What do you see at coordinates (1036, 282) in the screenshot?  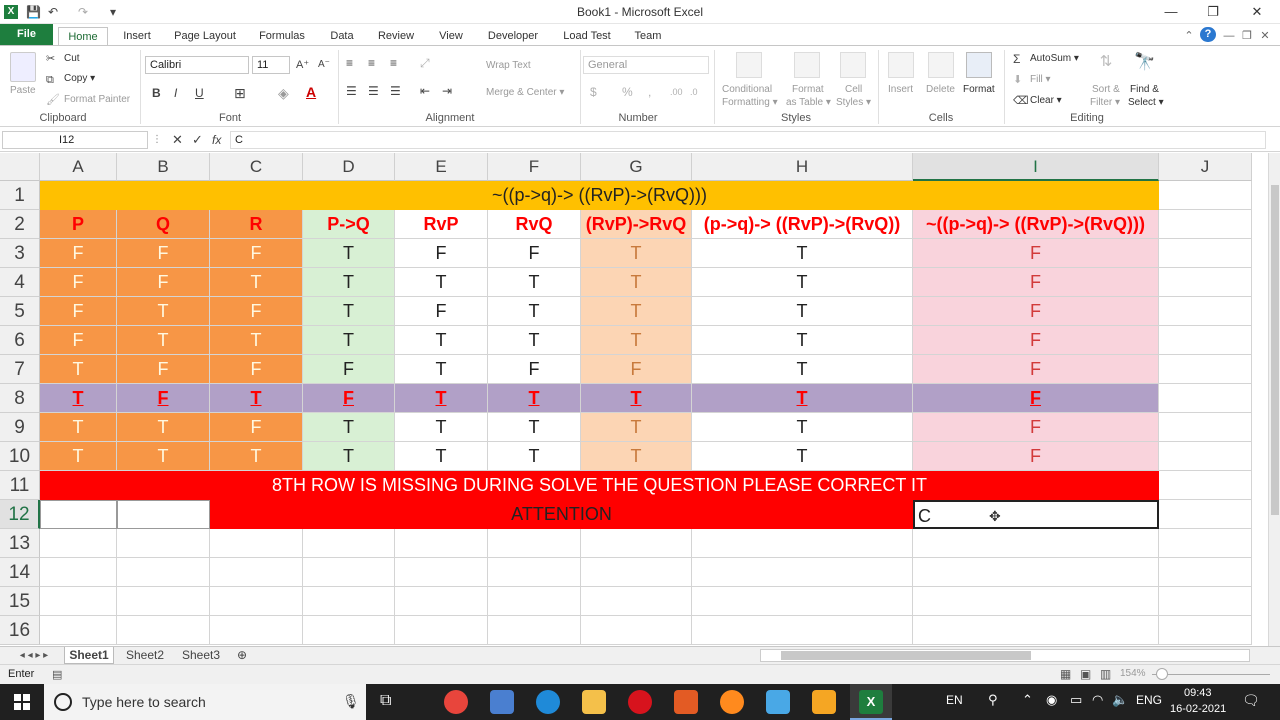 I see `cell-i4: F` at bounding box center [1036, 282].